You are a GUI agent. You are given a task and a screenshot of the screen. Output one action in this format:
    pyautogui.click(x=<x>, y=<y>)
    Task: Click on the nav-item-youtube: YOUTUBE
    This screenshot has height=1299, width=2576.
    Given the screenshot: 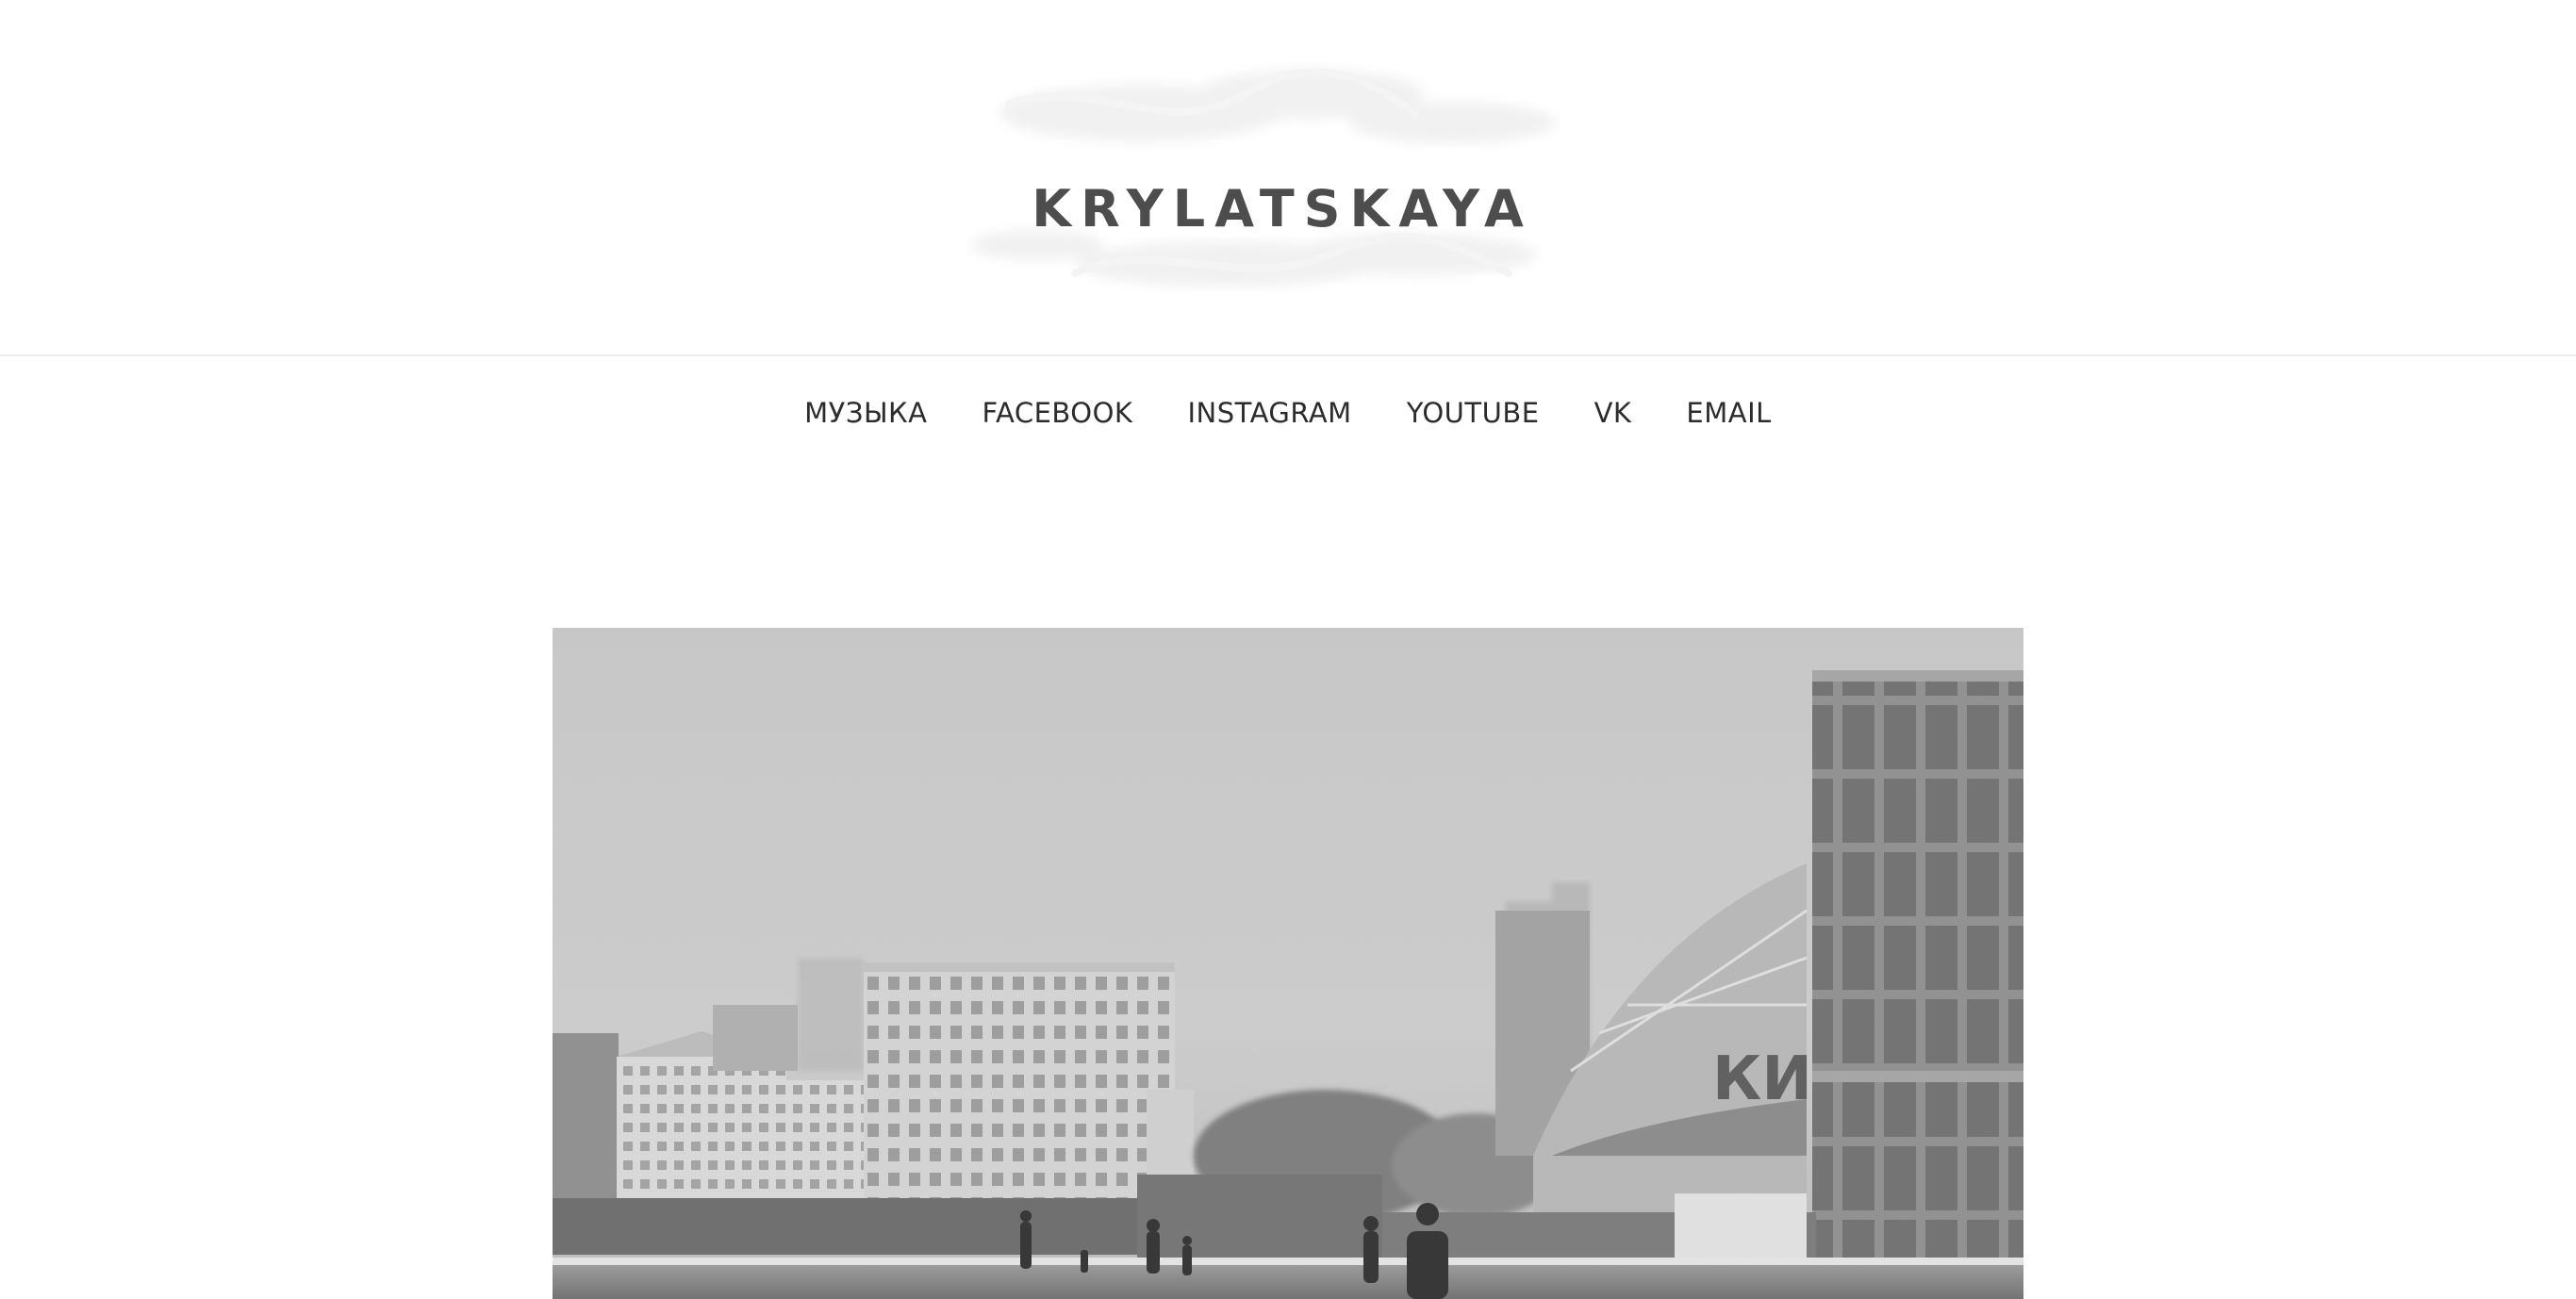 What is the action you would take?
    pyautogui.click(x=1473, y=413)
    